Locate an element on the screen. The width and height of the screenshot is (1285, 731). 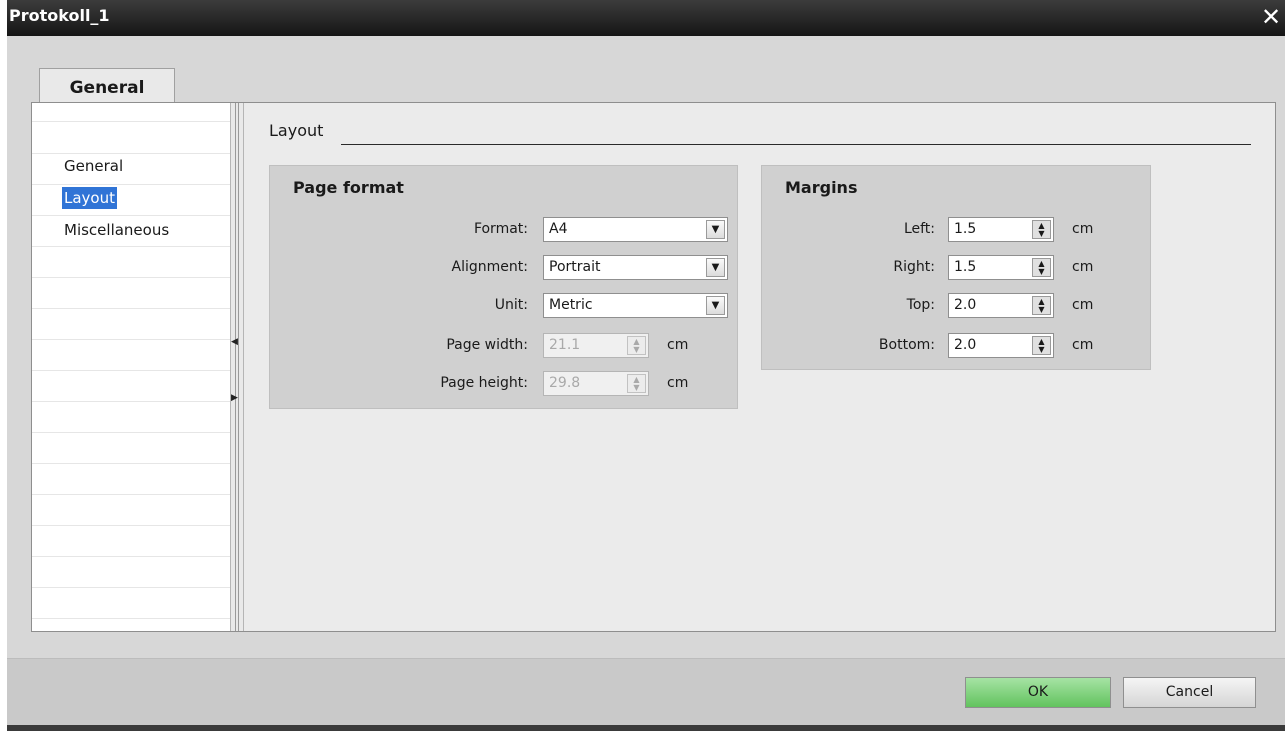
title-bar: Protokoll_1 ✕ is located at coordinates (646, 18).